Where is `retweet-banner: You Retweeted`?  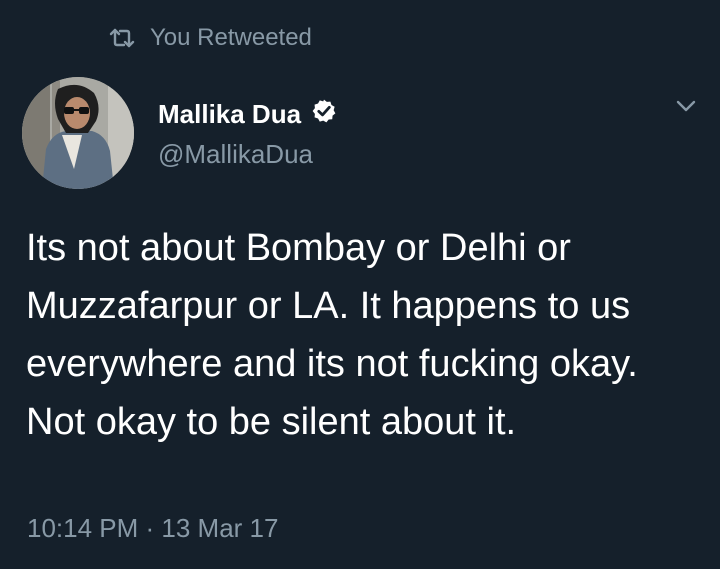
retweet-banner: You Retweeted is located at coordinates (210, 38).